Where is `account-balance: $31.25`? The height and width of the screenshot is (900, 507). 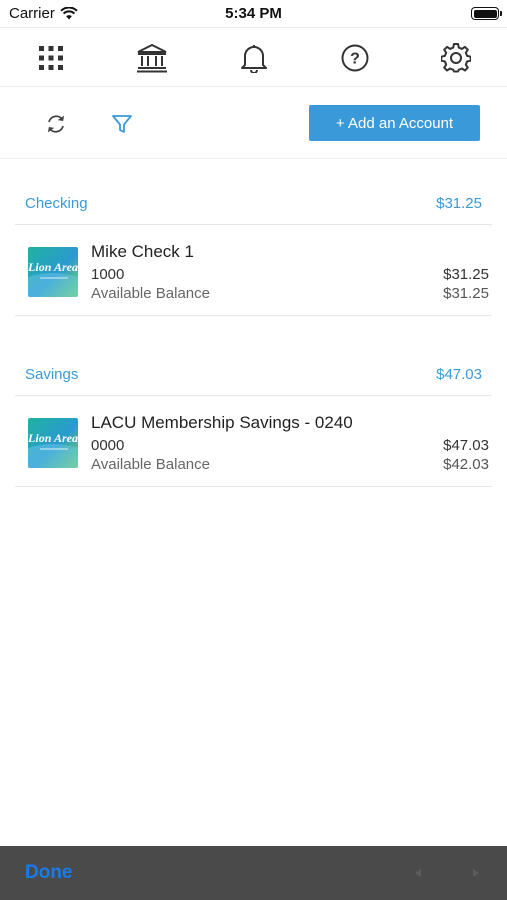
account-balance: $31.25 is located at coordinates (466, 274).